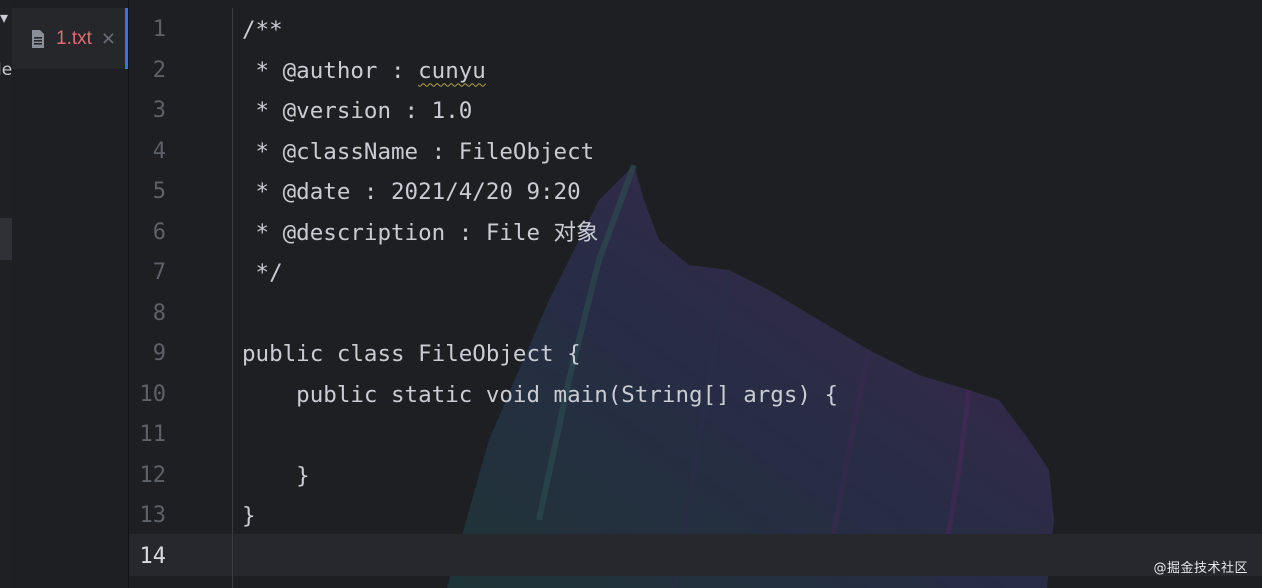 The image size is (1262, 588). I want to click on line-number: 8, so click(159, 313).